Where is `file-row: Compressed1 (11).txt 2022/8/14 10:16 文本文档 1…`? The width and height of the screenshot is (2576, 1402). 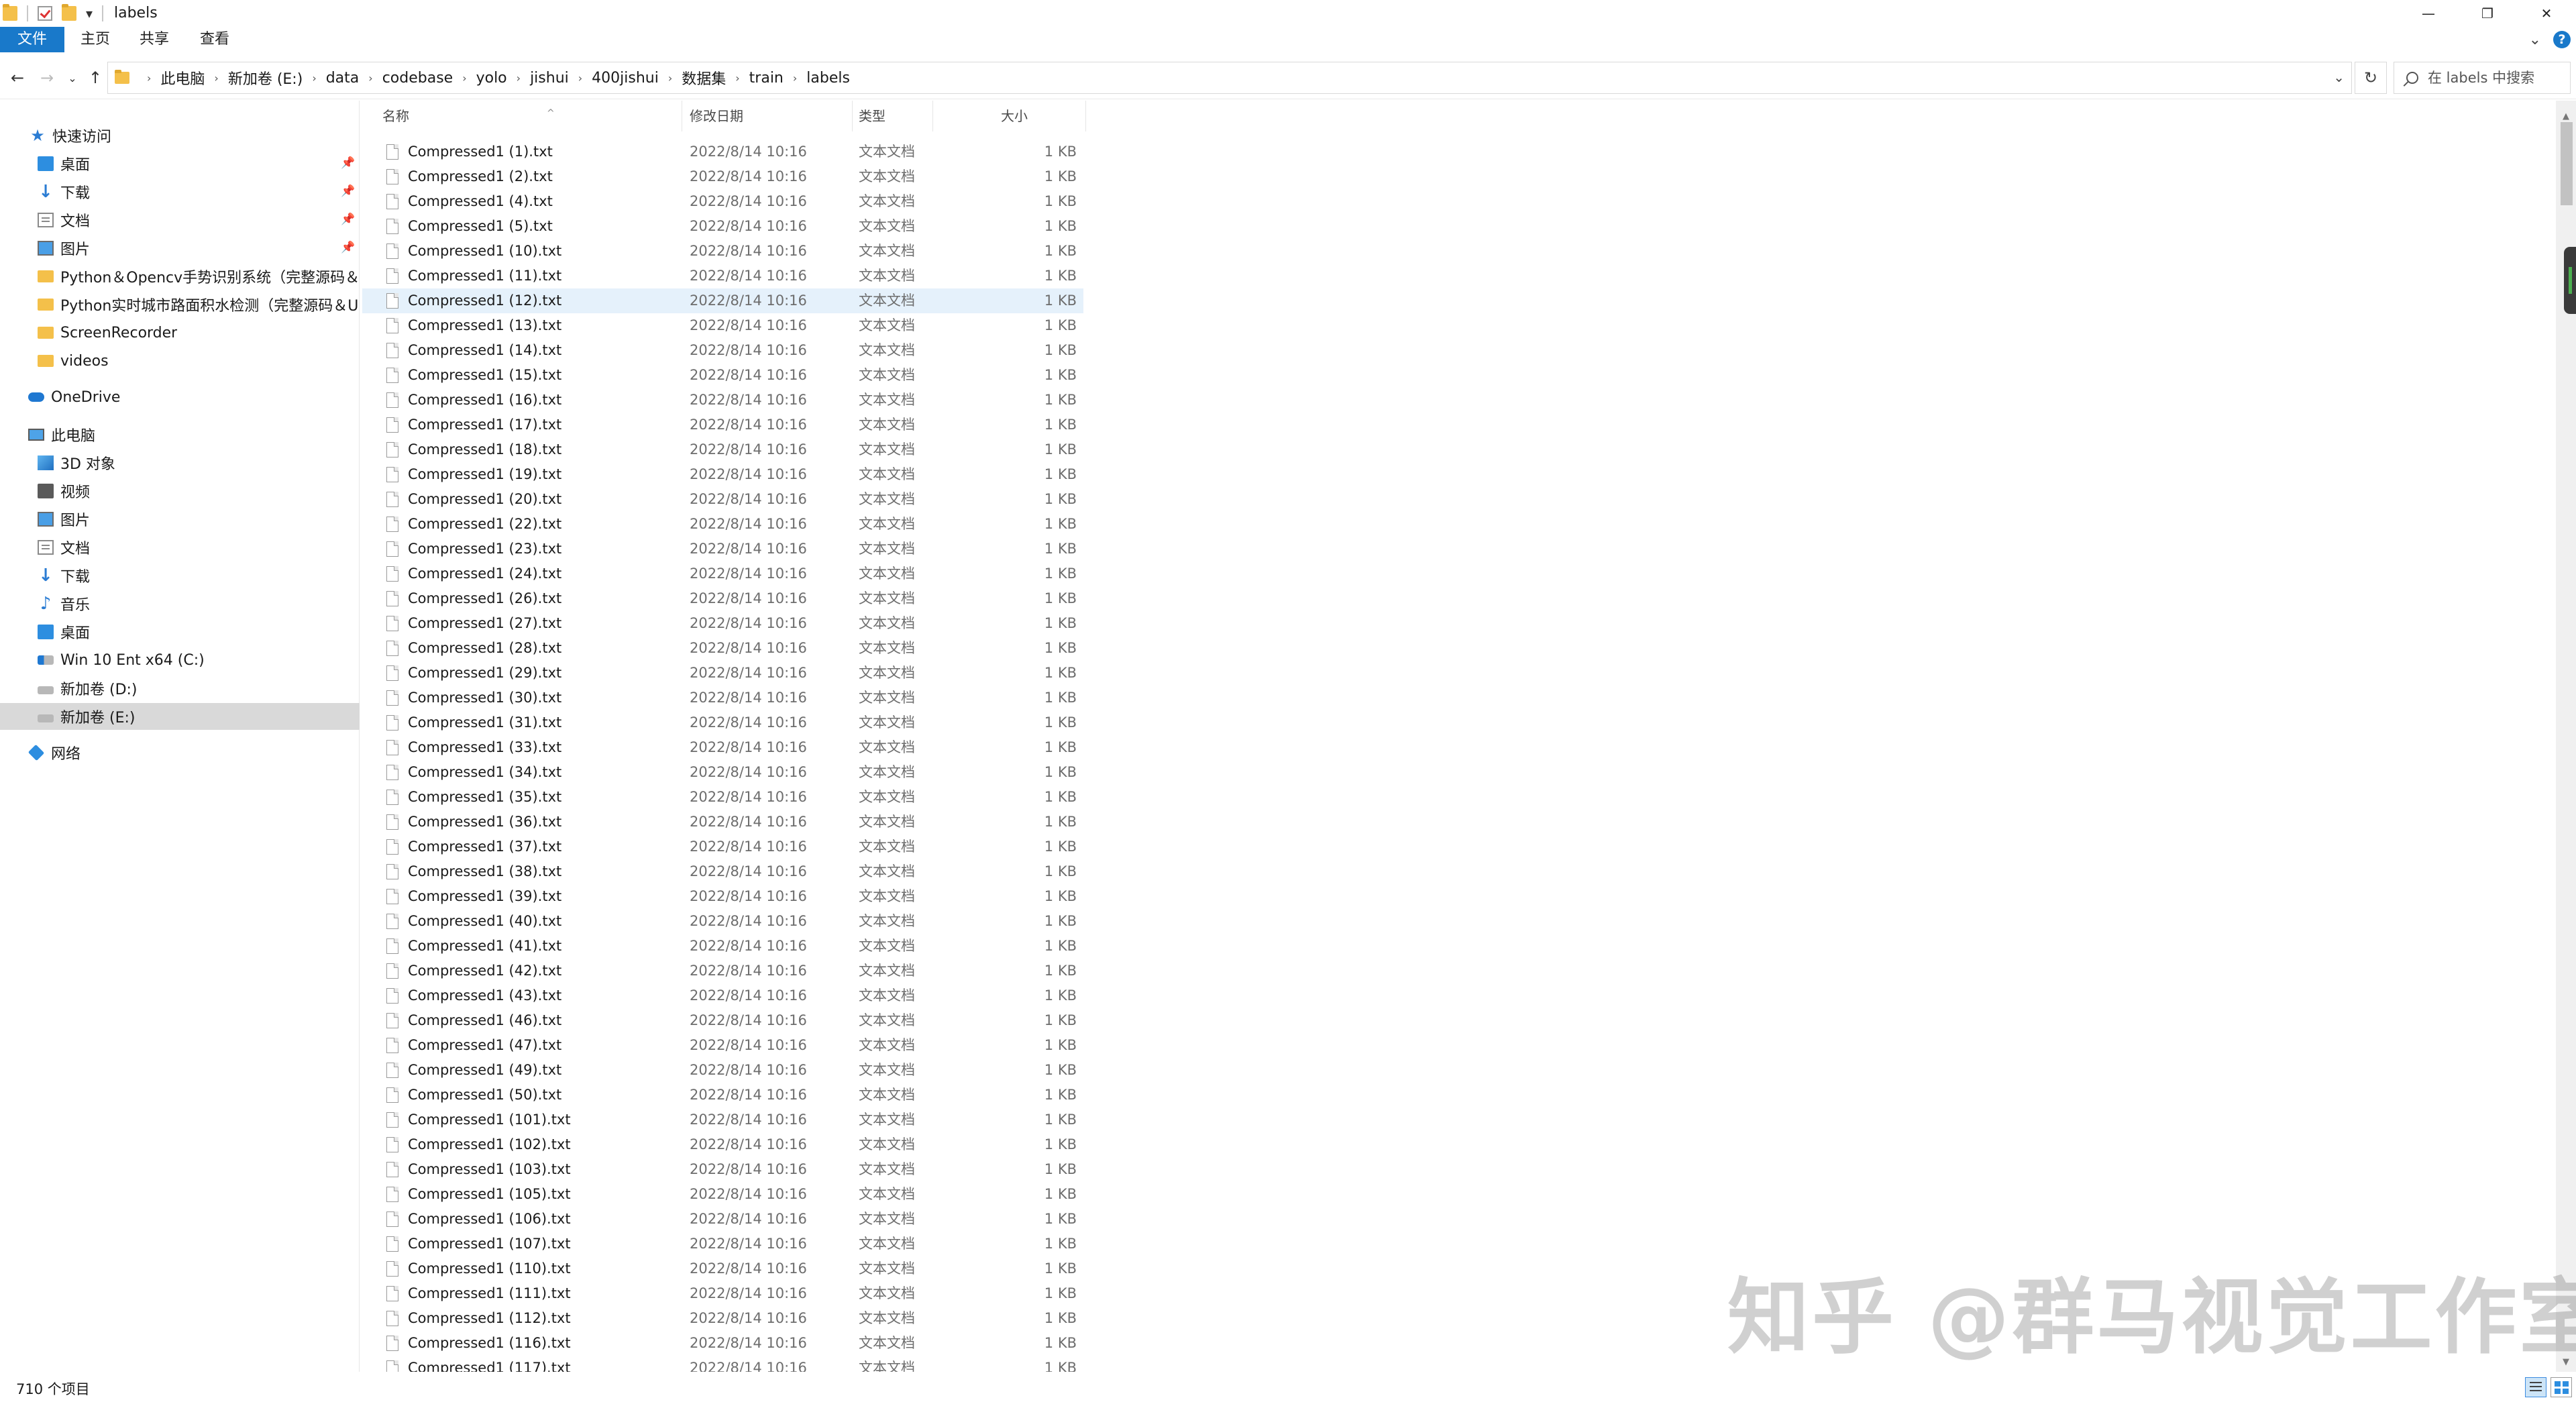 file-row: Compressed1 (11).txt 2022/8/14 10:16 文本文档 1… is located at coordinates (722, 276).